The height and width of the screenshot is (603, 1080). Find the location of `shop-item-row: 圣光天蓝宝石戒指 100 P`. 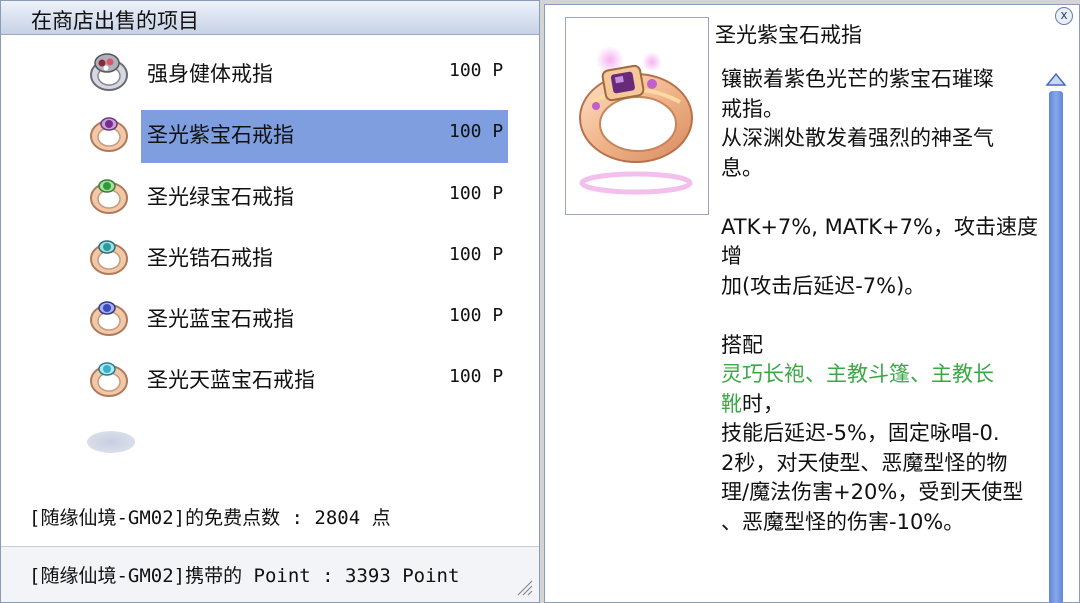

shop-item-row: 圣光天蓝宝石戒指 100 P is located at coordinates (271, 377).